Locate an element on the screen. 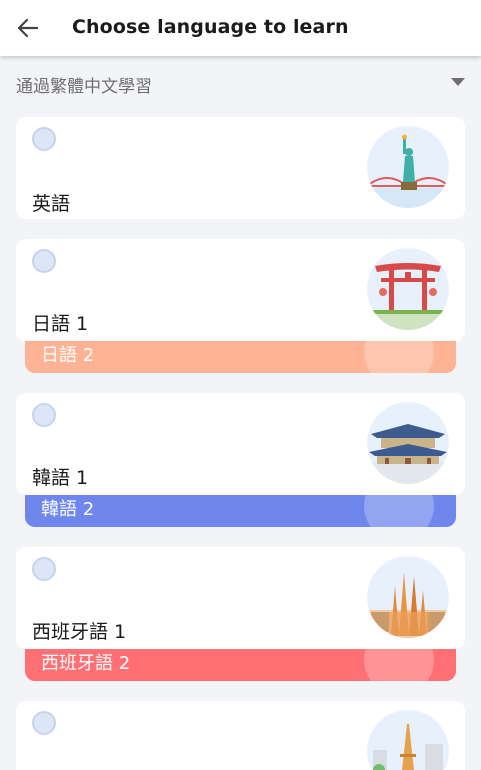 The image size is (481, 770). source-language-dropdown: 通過繁體中文學習 is located at coordinates (240, 82).